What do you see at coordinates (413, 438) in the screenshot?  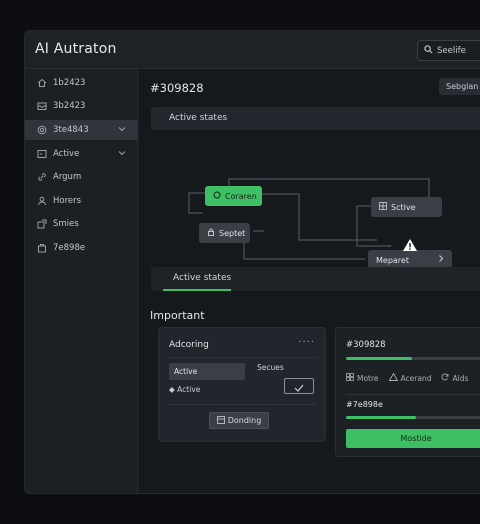 I see `mostide-button: Mostide` at bounding box center [413, 438].